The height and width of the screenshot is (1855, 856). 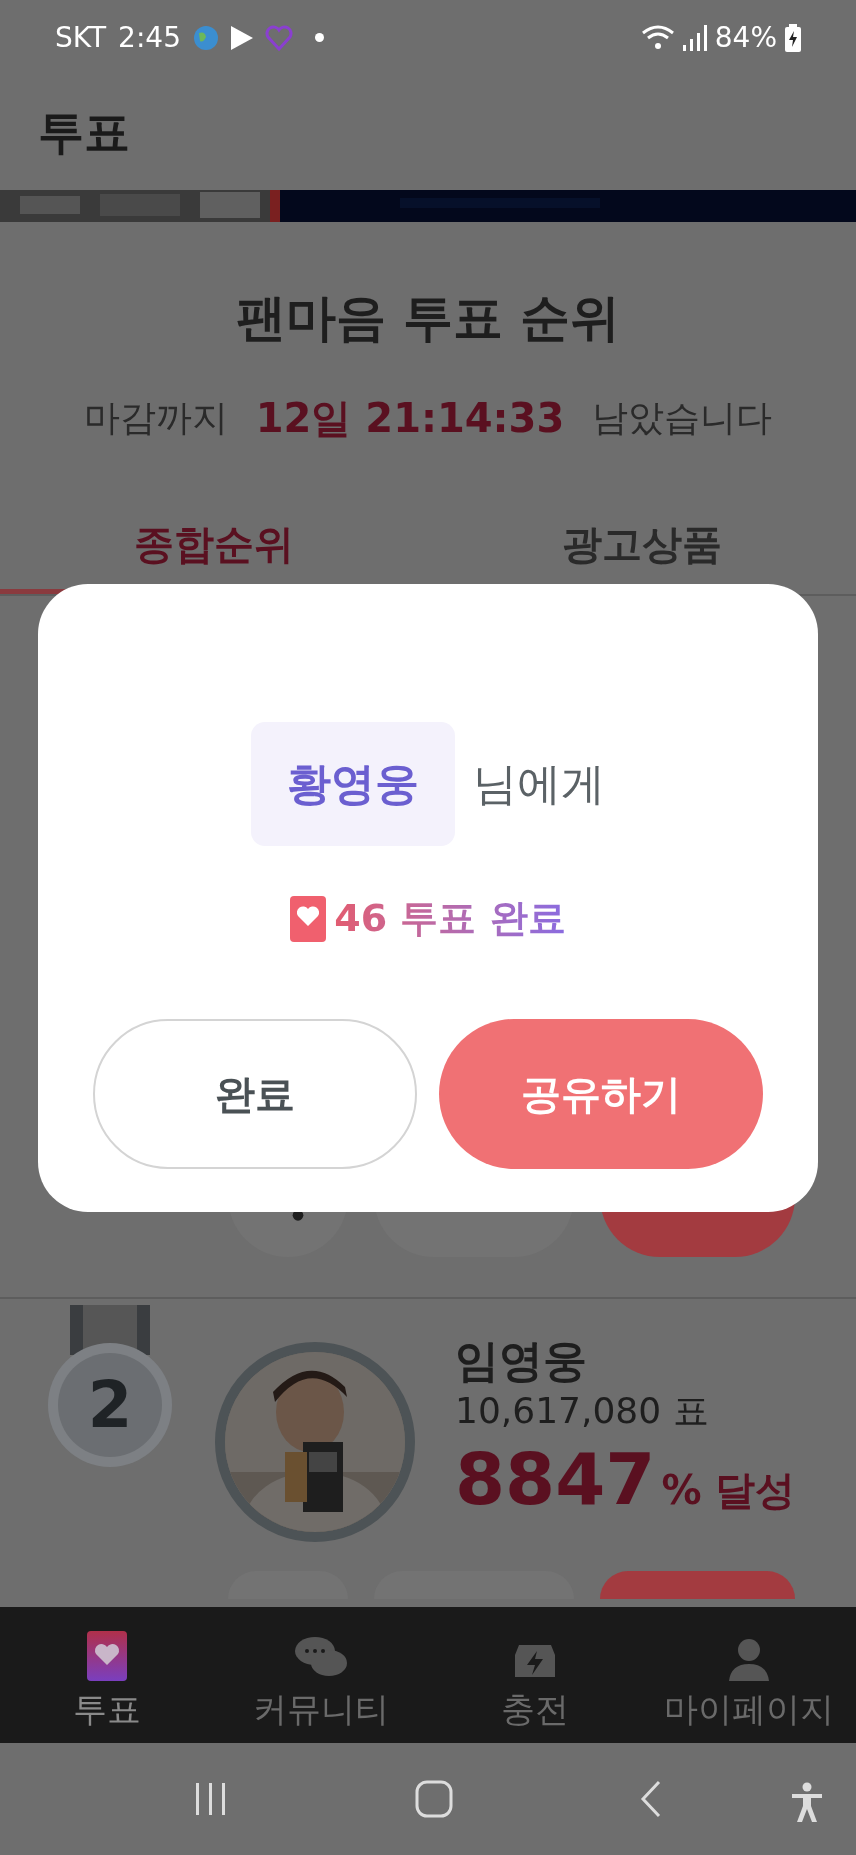 I want to click on page-title: 투표, so click(x=84, y=132).